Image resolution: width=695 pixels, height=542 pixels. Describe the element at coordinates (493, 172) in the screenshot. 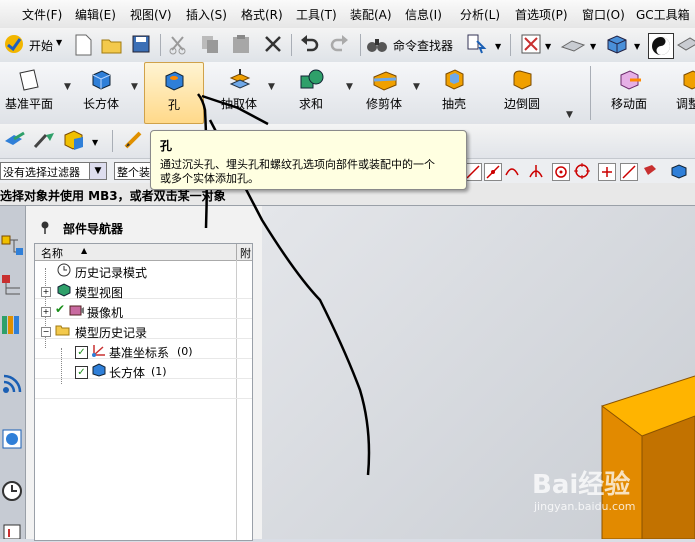

I see `snap-midpoint-icon` at that location.